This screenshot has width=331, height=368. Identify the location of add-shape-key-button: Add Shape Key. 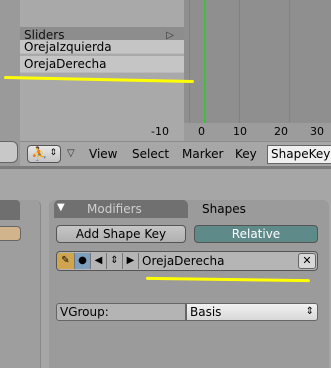
(121, 234).